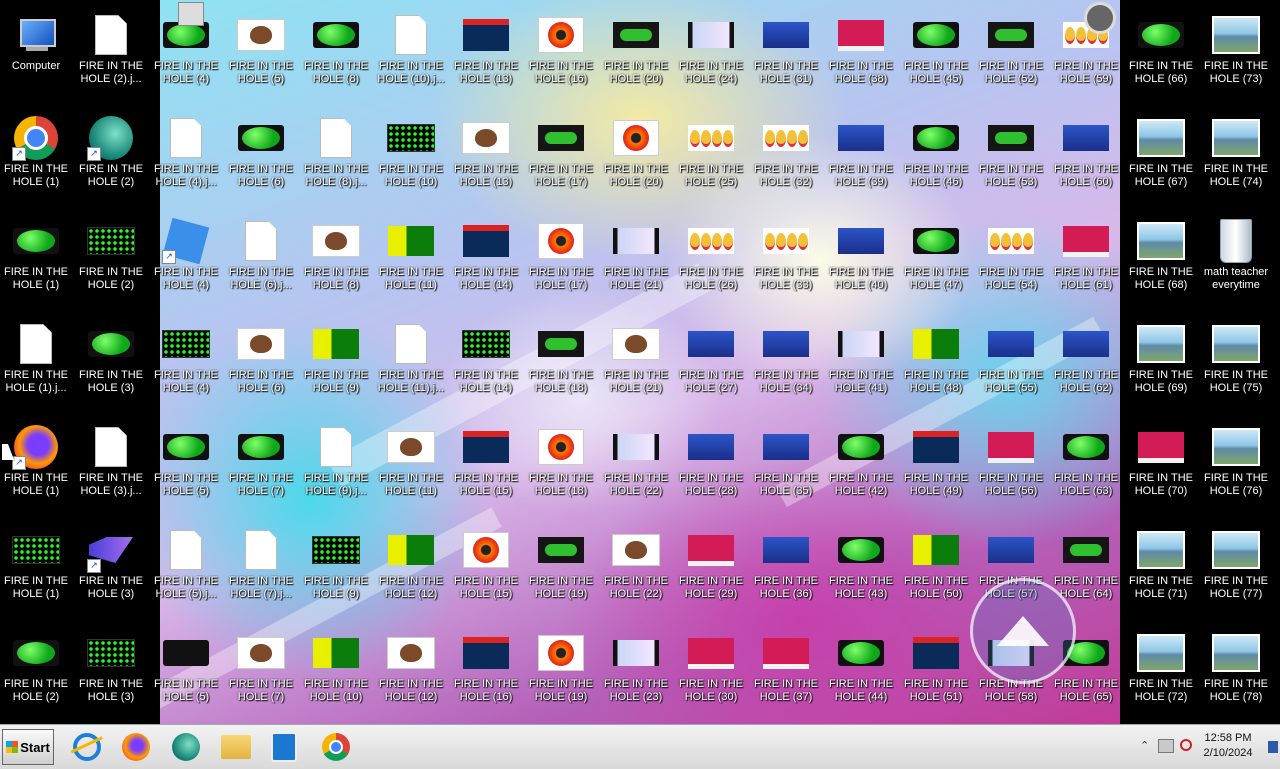 The image size is (1280, 769). Describe the element at coordinates (111, 361) in the screenshot. I see `desktop-icon: FIRE IN THE HOLE (3)` at that location.